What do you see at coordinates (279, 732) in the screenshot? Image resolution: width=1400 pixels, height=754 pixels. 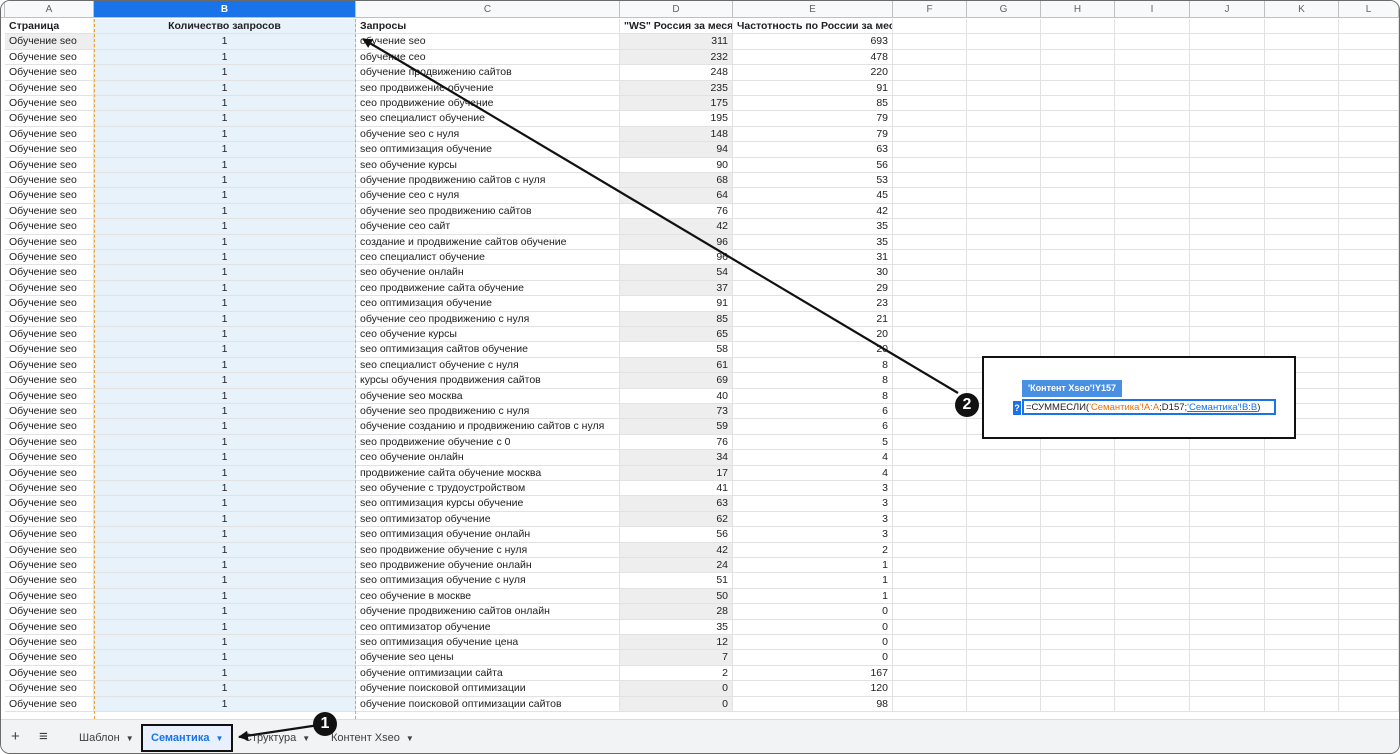 I see `arrow-to-semantics-tab` at bounding box center [279, 732].